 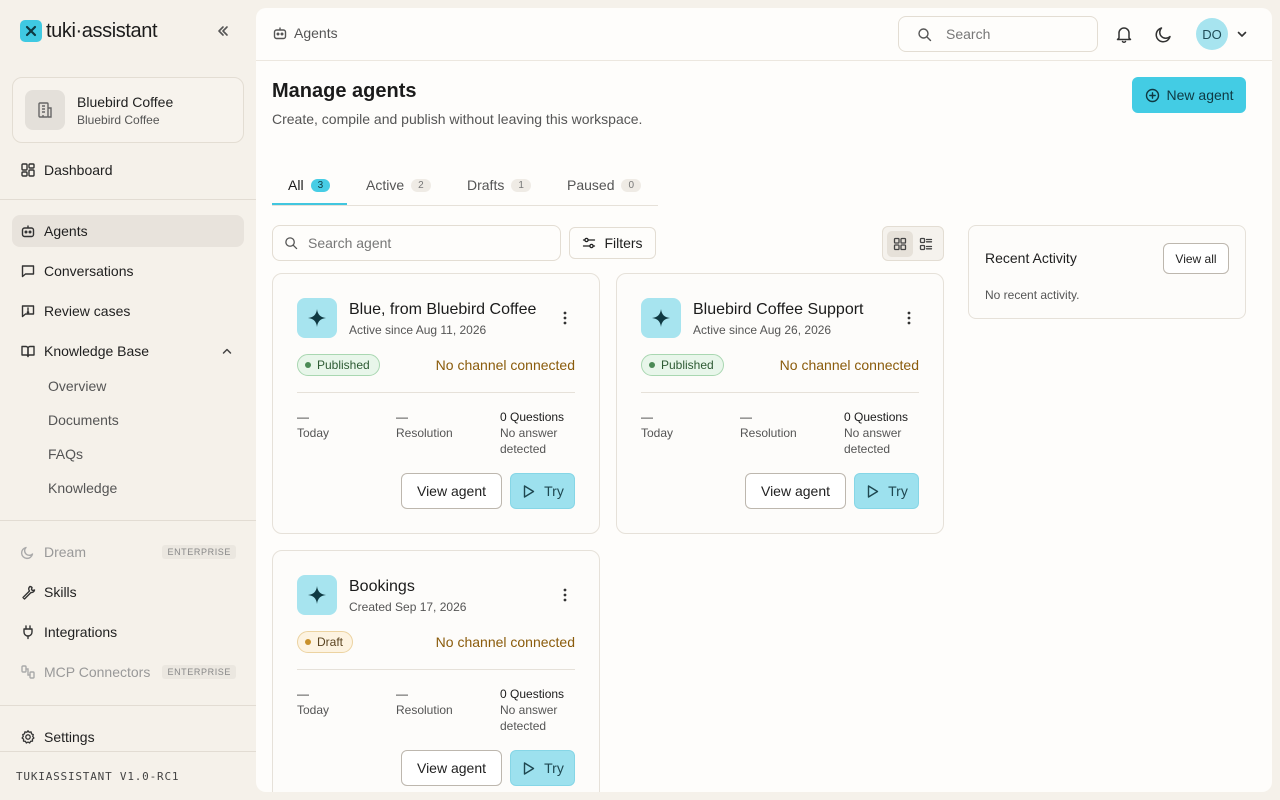 What do you see at coordinates (305, 33) in the screenshot?
I see `breadcrumb: Agents` at bounding box center [305, 33].